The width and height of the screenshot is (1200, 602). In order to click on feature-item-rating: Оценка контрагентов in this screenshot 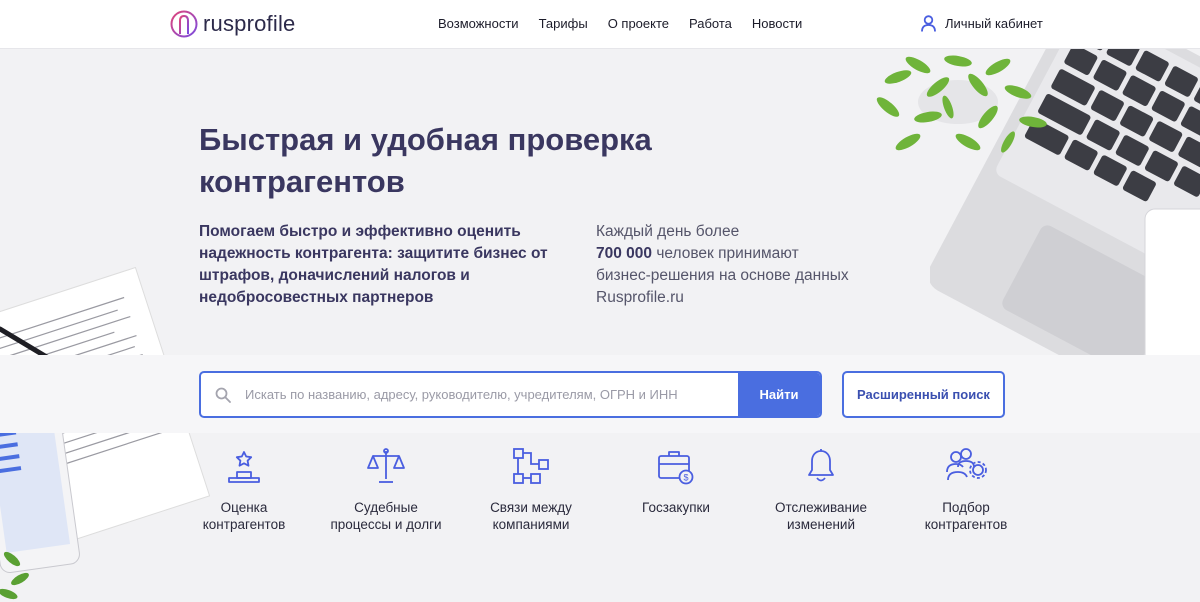, I will do `click(244, 489)`.